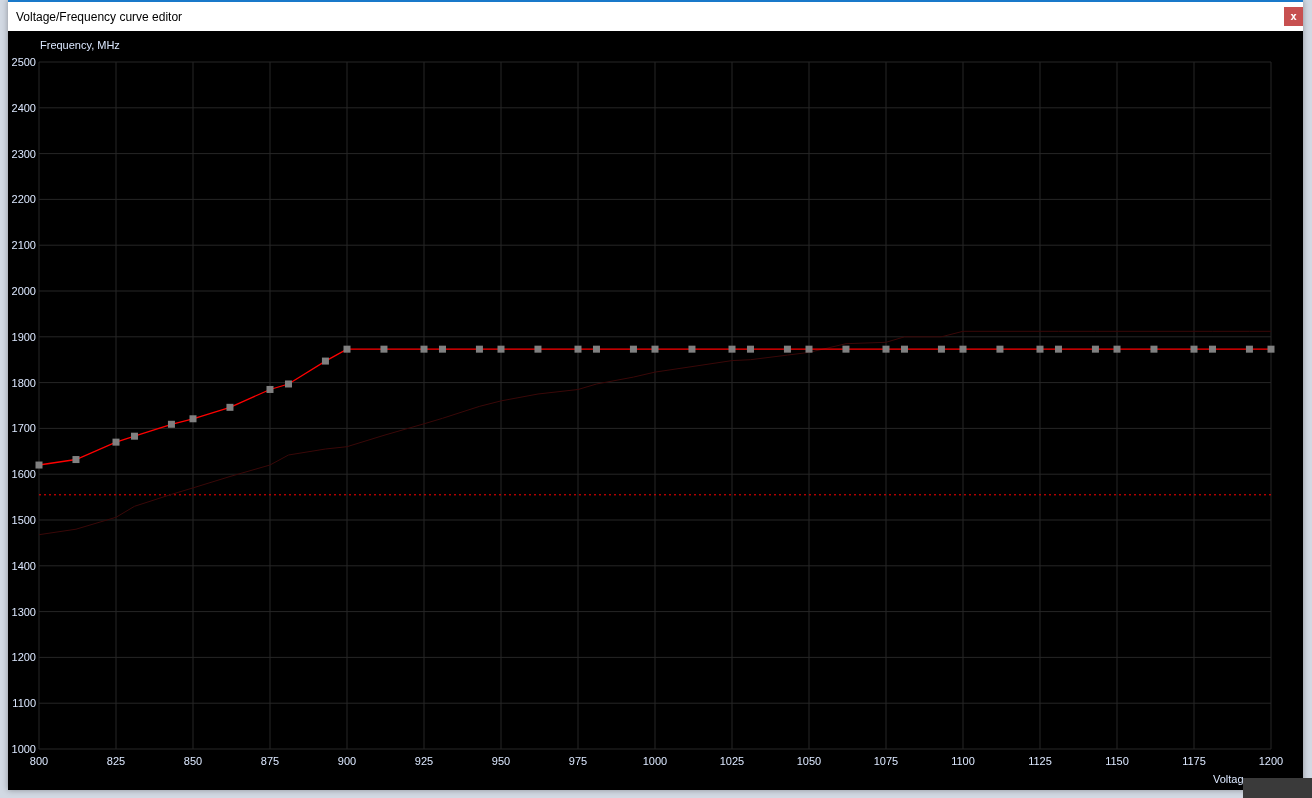 This screenshot has width=1312, height=798. I want to click on overlay-panel, so click(1277, 788).